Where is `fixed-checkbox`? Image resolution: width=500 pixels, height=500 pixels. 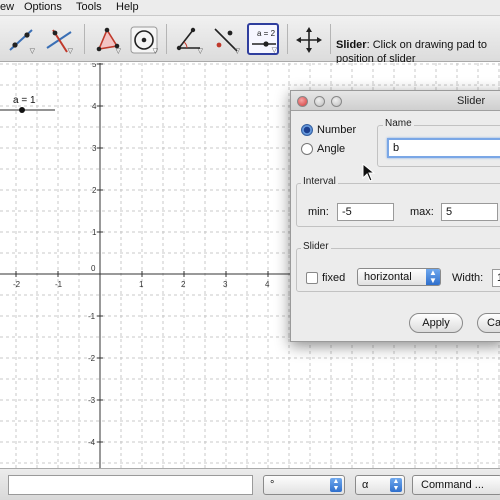
fixed-checkbox is located at coordinates (312, 278).